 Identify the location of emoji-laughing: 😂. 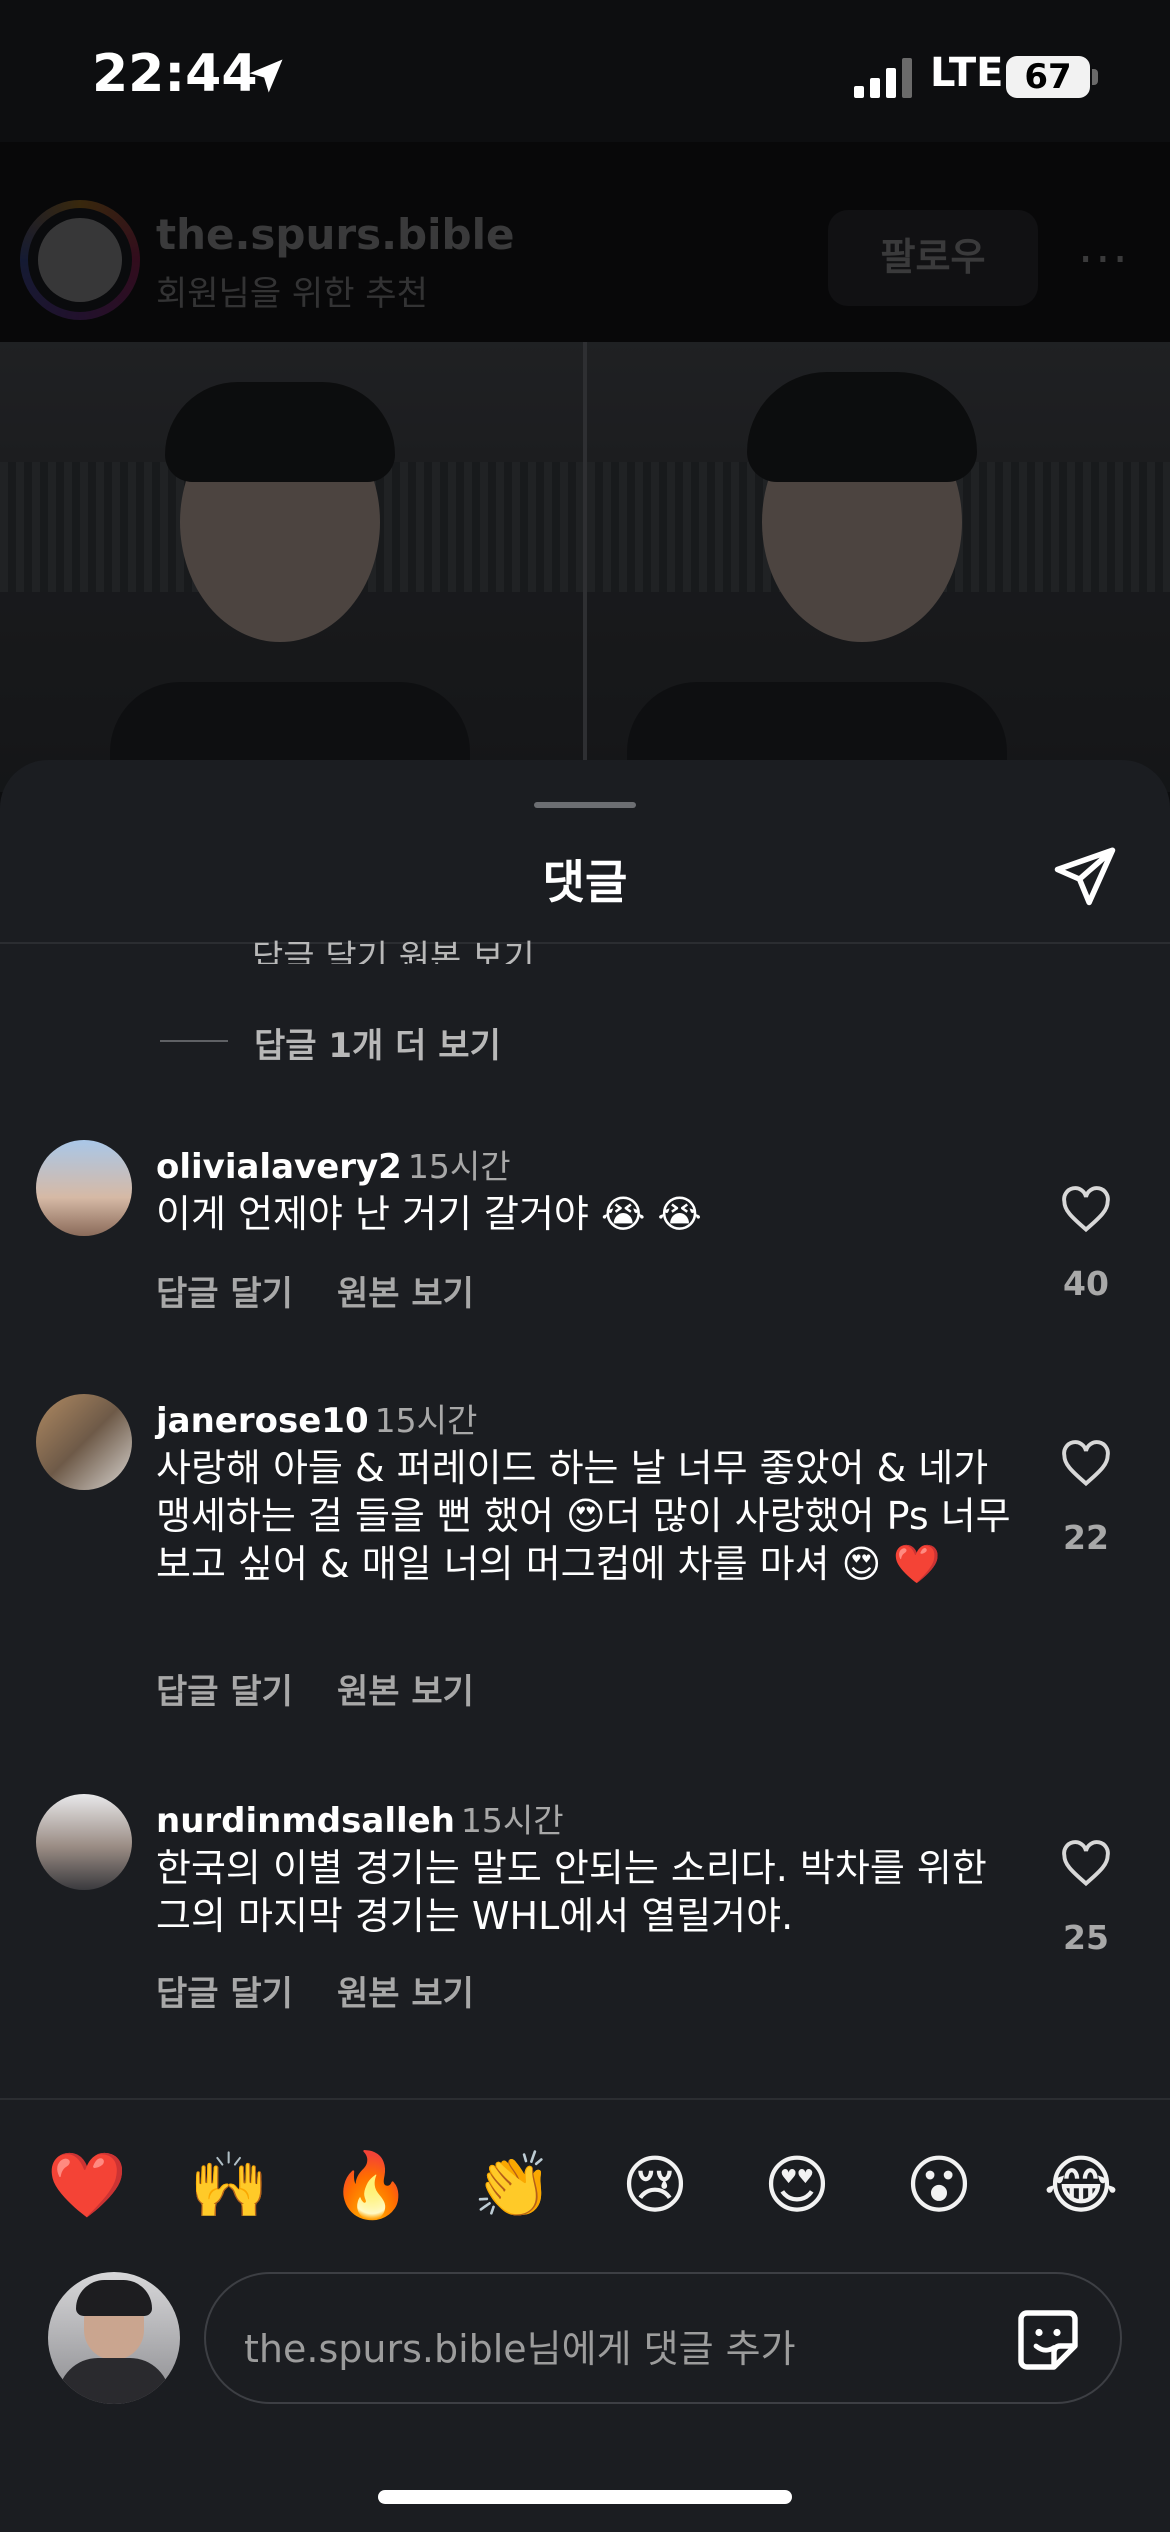
(1081, 2186).